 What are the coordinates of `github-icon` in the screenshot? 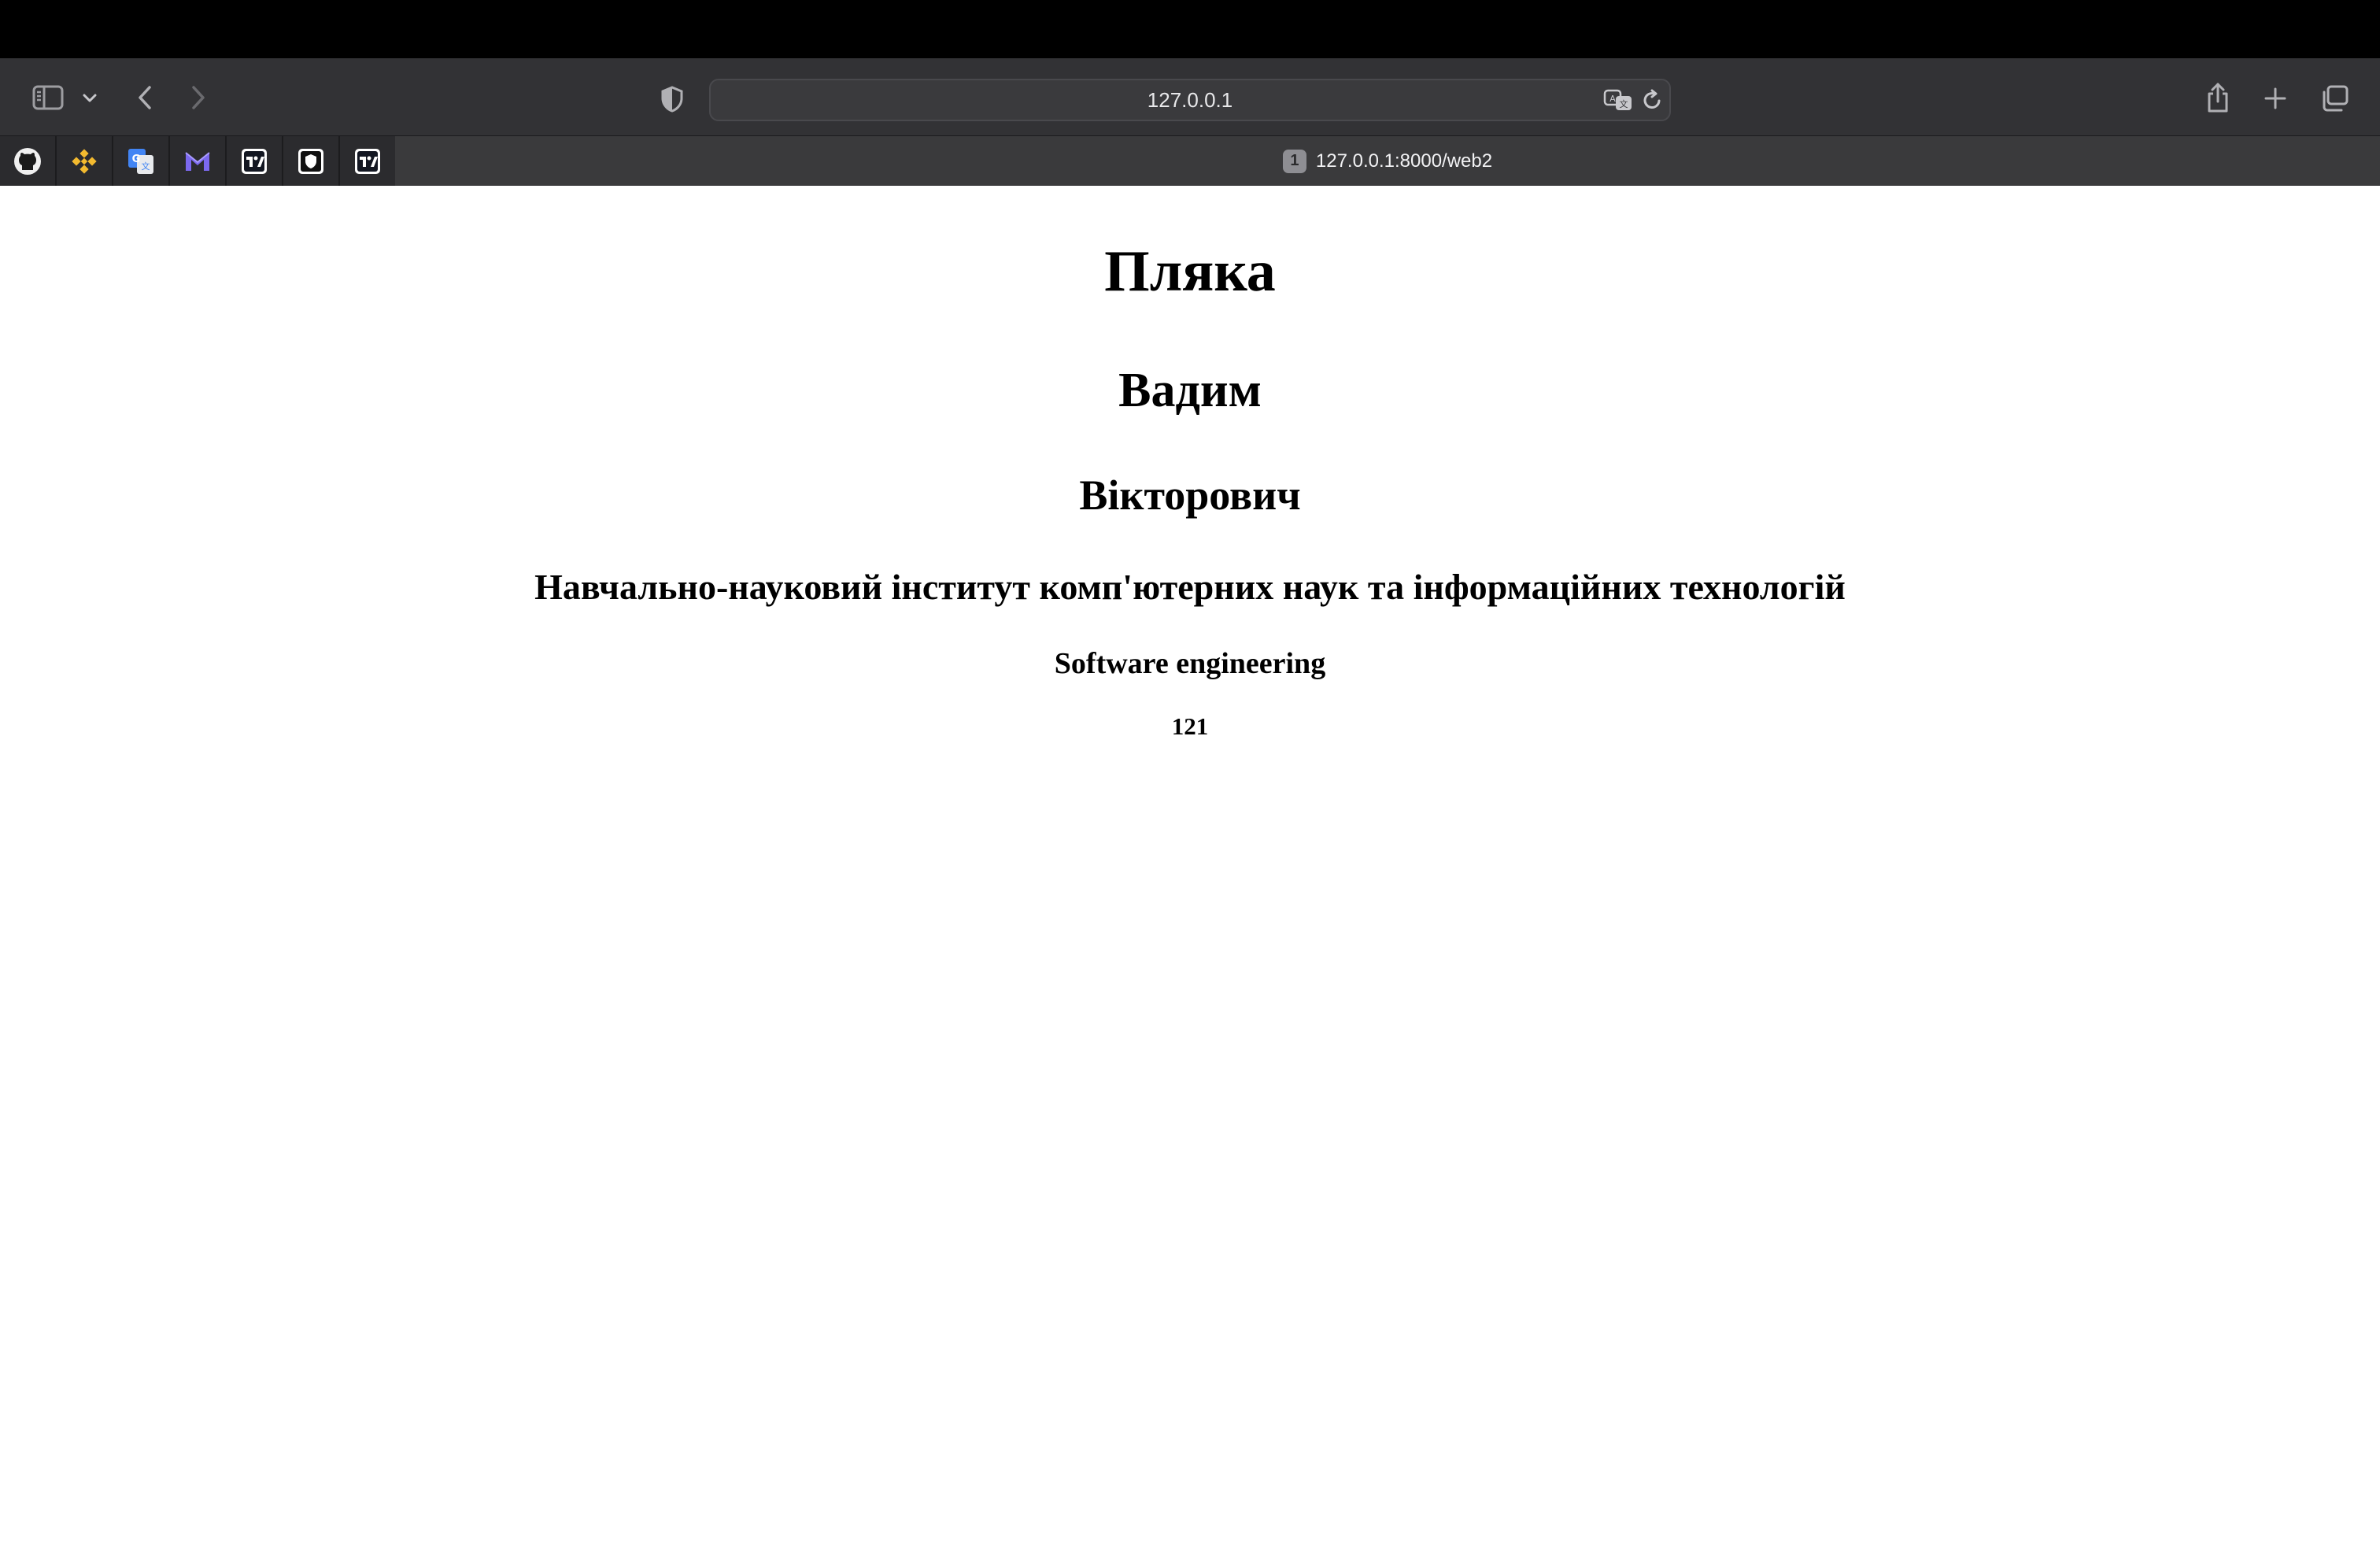 It's located at (27, 161).